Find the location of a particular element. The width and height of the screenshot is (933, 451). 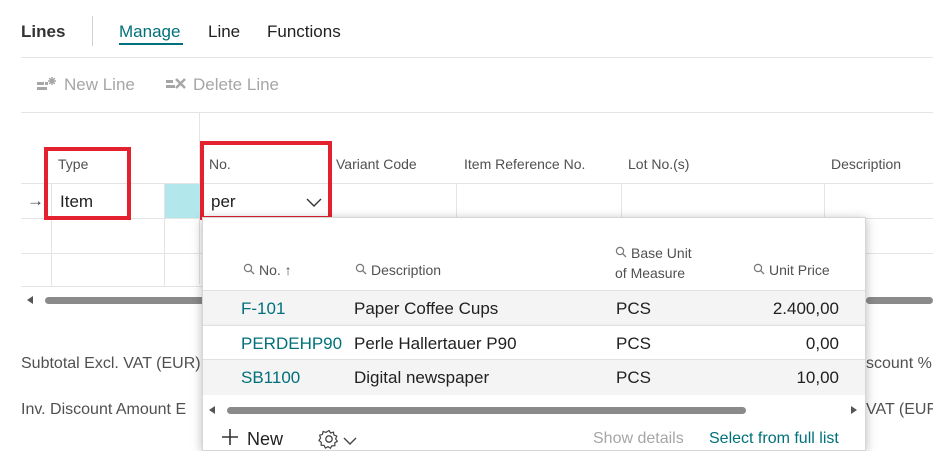

delete-line-button: Delete Line is located at coordinates (222, 85).